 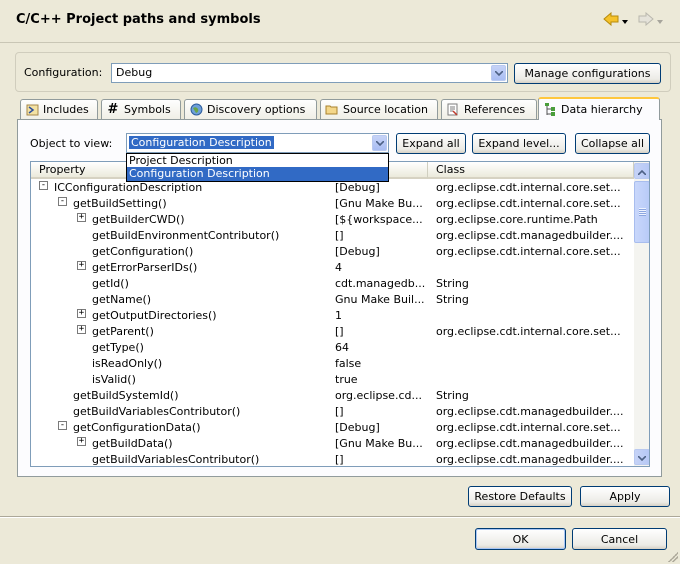 I want to click on property-value: 1, so click(x=338, y=315).